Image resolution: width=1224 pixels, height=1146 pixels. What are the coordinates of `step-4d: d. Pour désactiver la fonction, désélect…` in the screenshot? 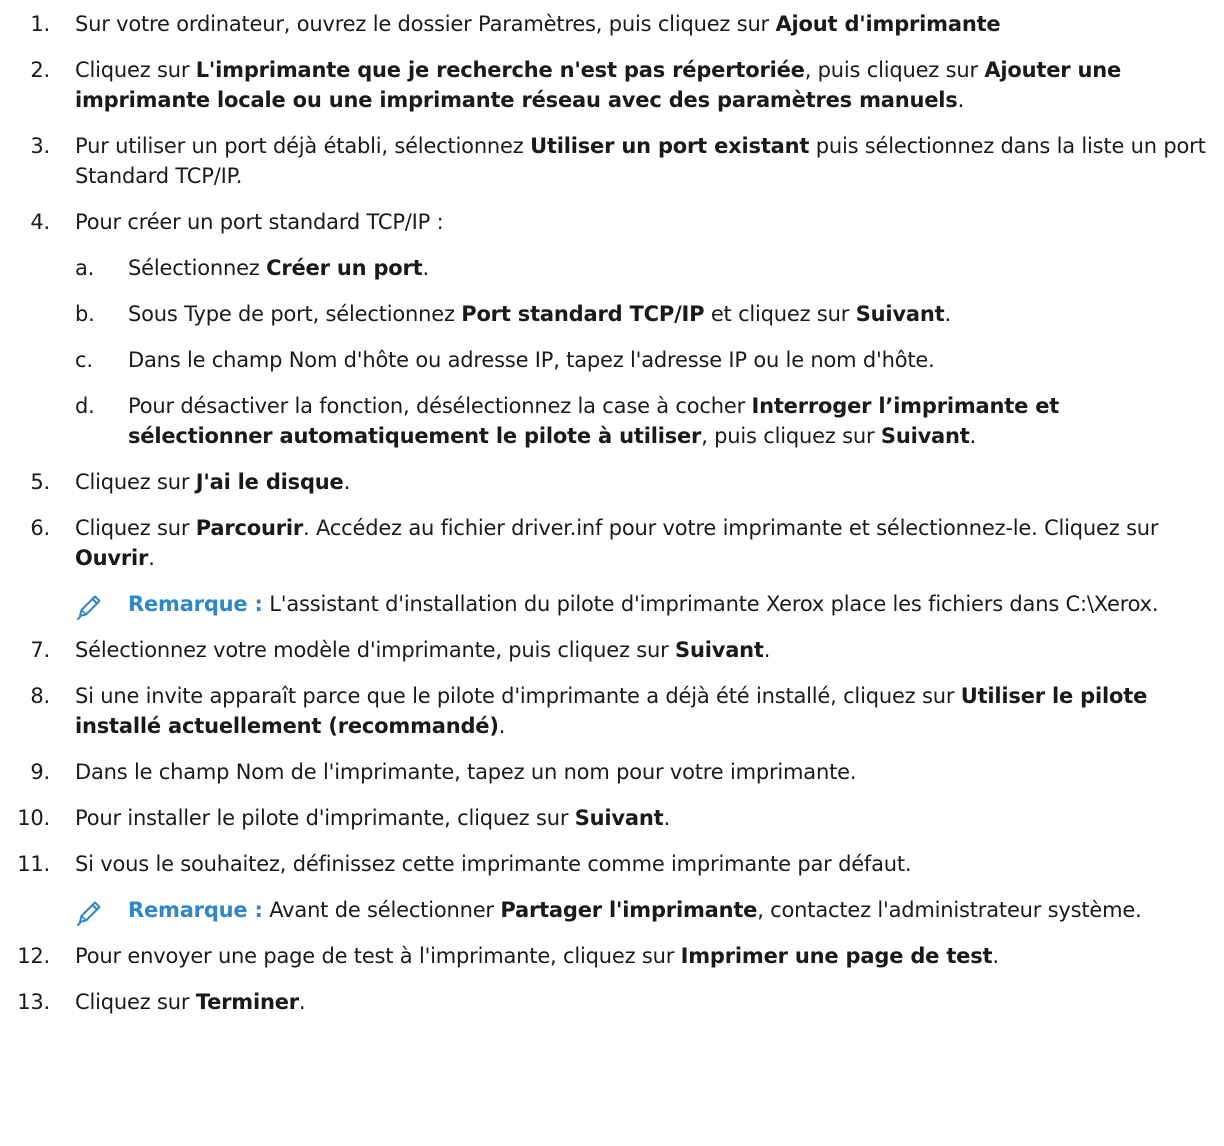 It's located at (612, 421).